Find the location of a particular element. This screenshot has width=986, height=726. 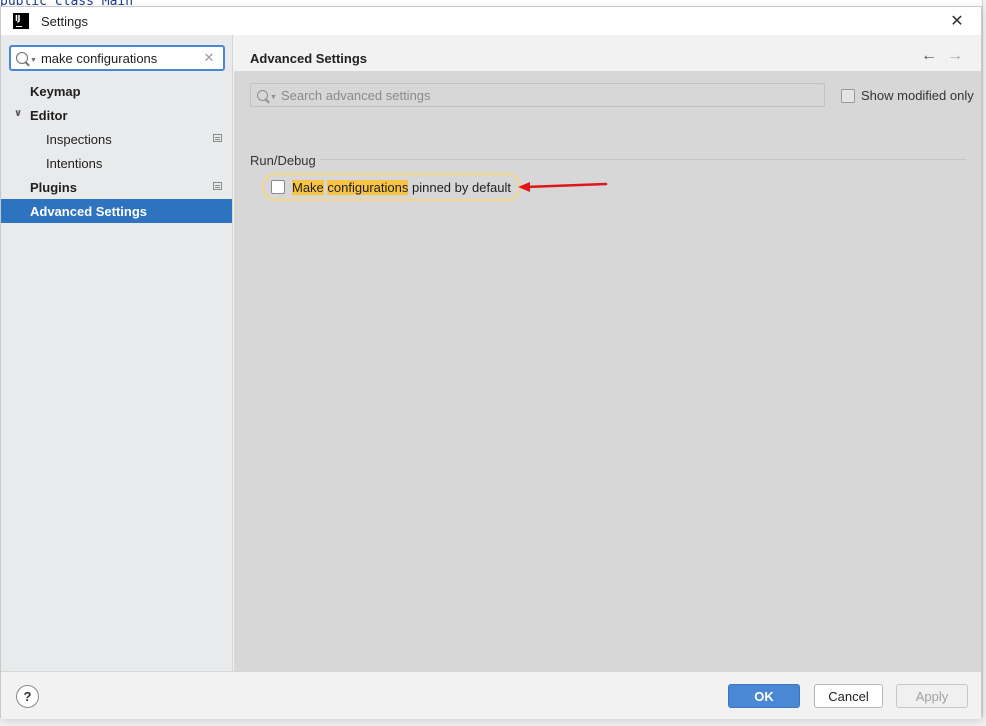

main-header: Advanced Settings ← → is located at coordinates (607, 53).